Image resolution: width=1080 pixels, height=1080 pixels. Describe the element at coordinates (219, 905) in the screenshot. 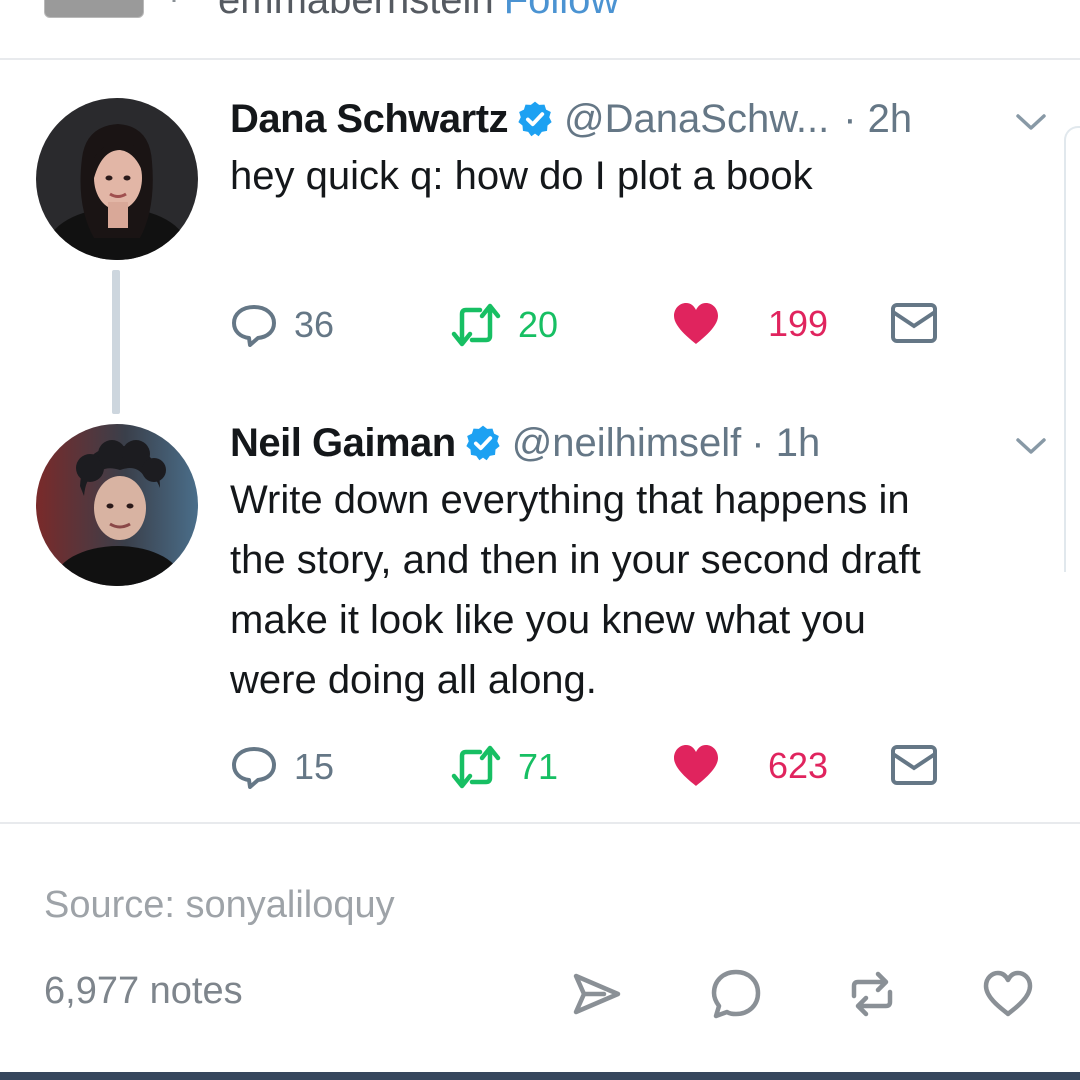

I see `source-link: Source: sonyaliloquy` at that location.